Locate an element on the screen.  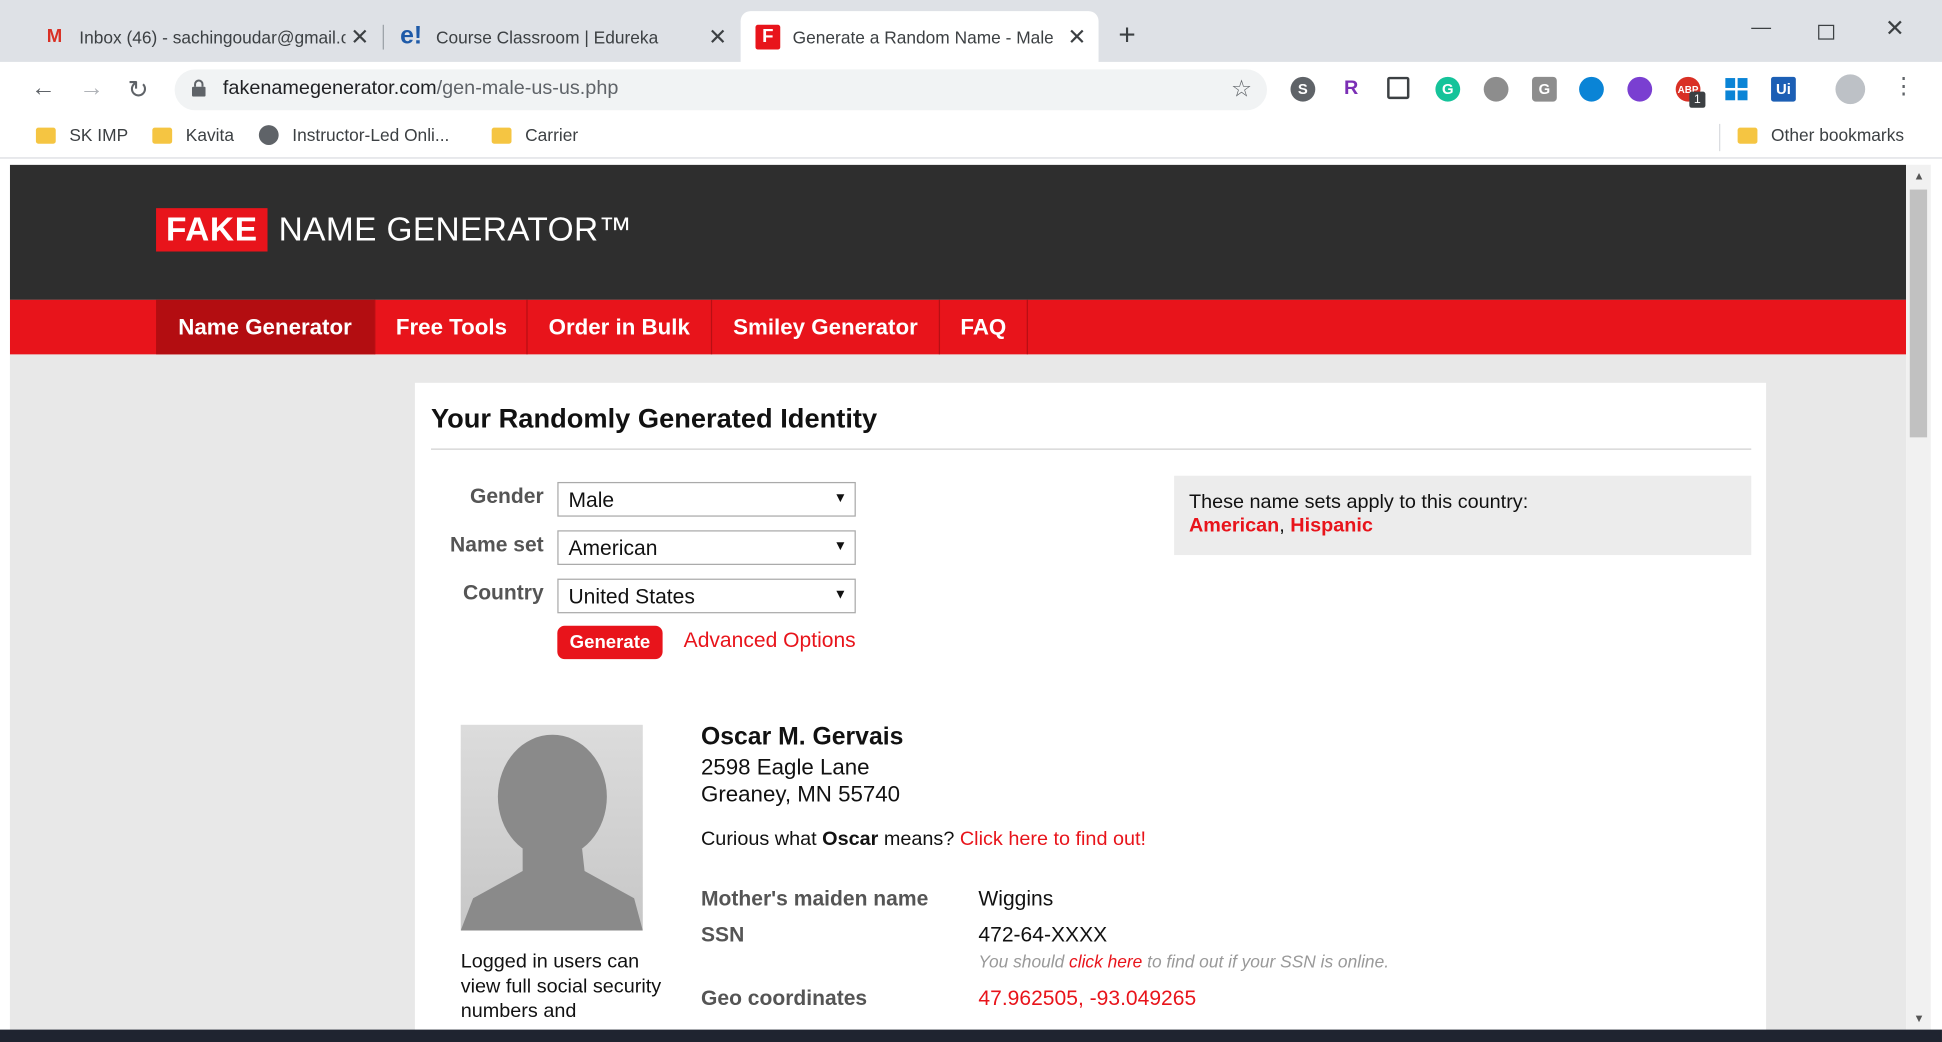
screen-reader-icon is located at coordinates (1398, 88).